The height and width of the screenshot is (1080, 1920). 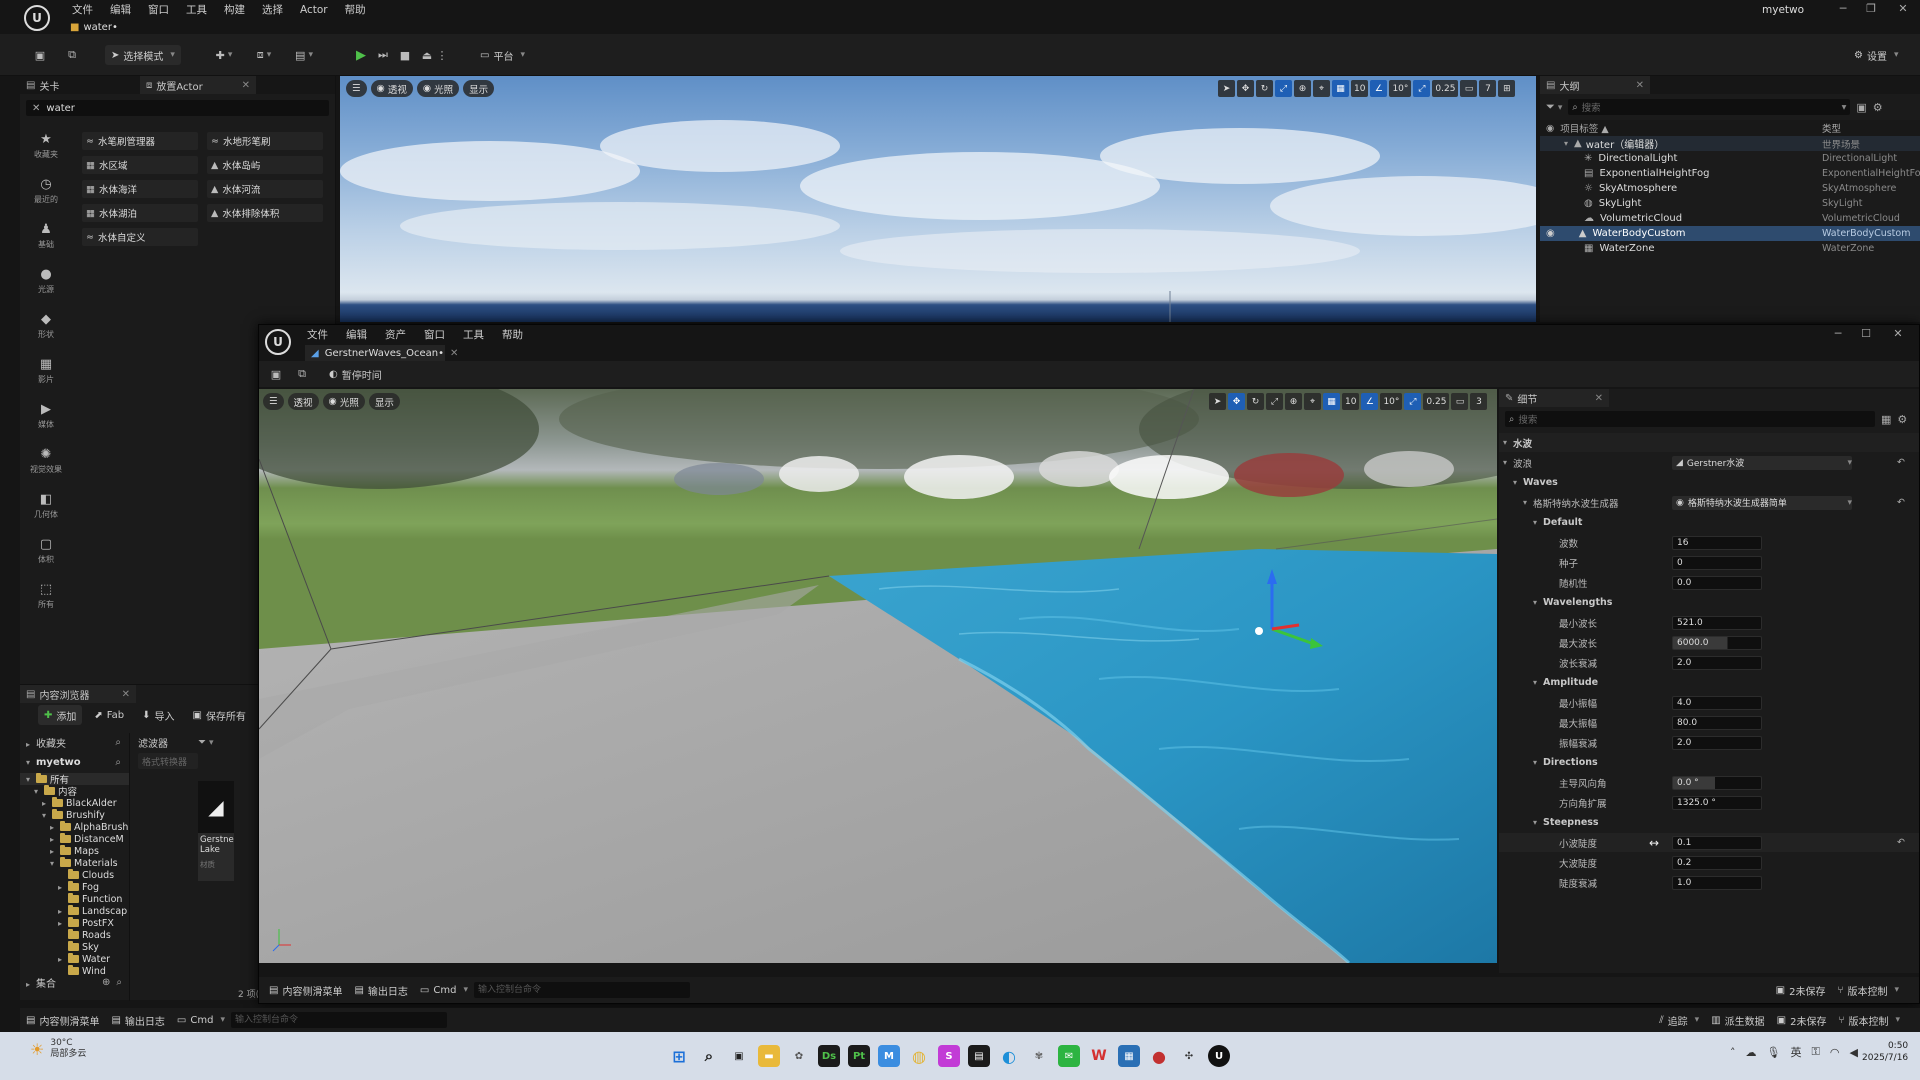 I want to click on mic-icon: 🎙, so click(x=1774, y=1052).